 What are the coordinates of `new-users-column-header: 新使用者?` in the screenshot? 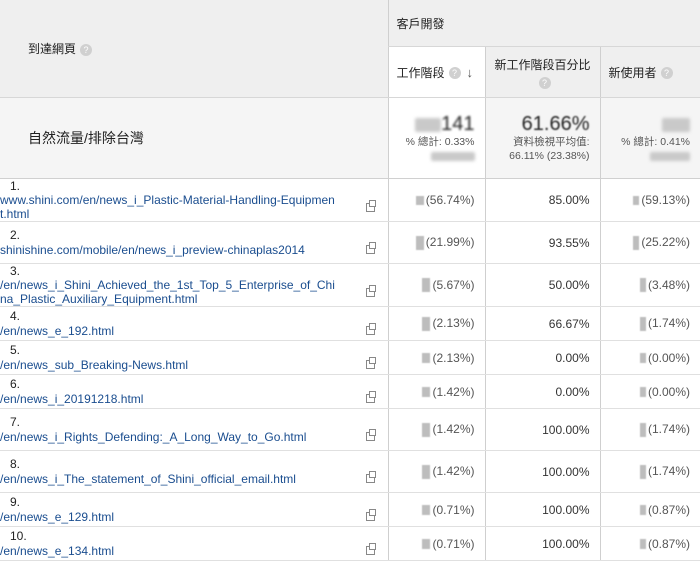 It's located at (649, 72).